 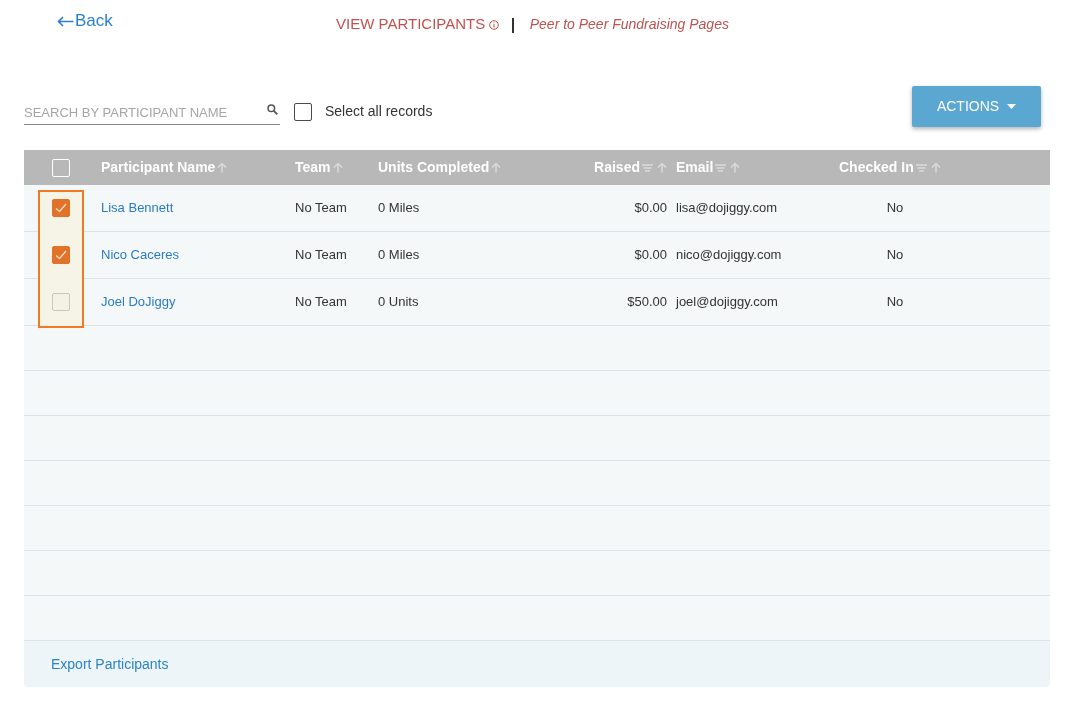 What do you see at coordinates (976, 106) in the screenshot?
I see `actions-button: ACTIONS` at bounding box center [976, 106].